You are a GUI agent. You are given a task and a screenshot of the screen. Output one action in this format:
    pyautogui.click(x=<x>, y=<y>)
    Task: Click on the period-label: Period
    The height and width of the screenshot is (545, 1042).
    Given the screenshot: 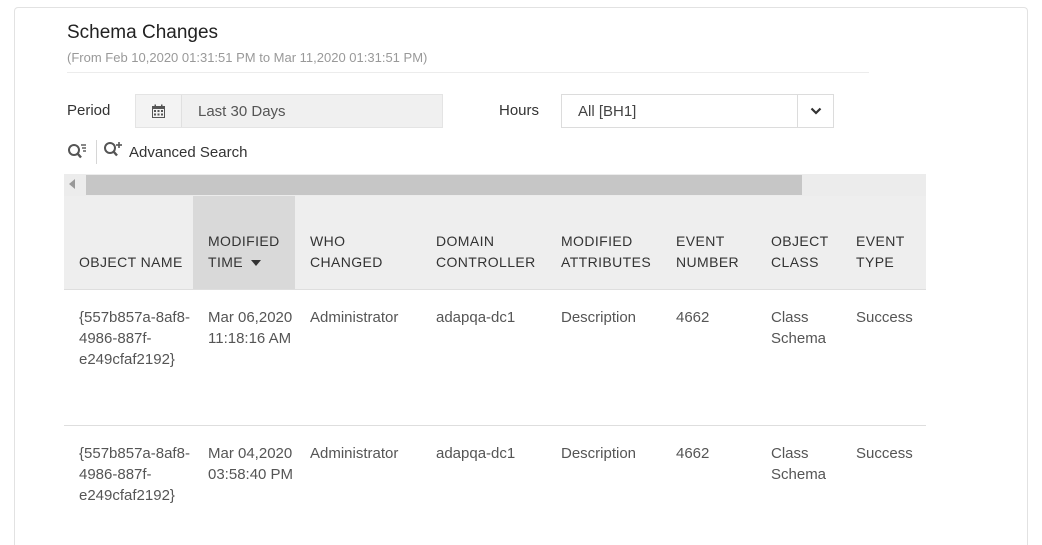 What is the action you would take?
    pyautogui.click(x=89, y=110)
    